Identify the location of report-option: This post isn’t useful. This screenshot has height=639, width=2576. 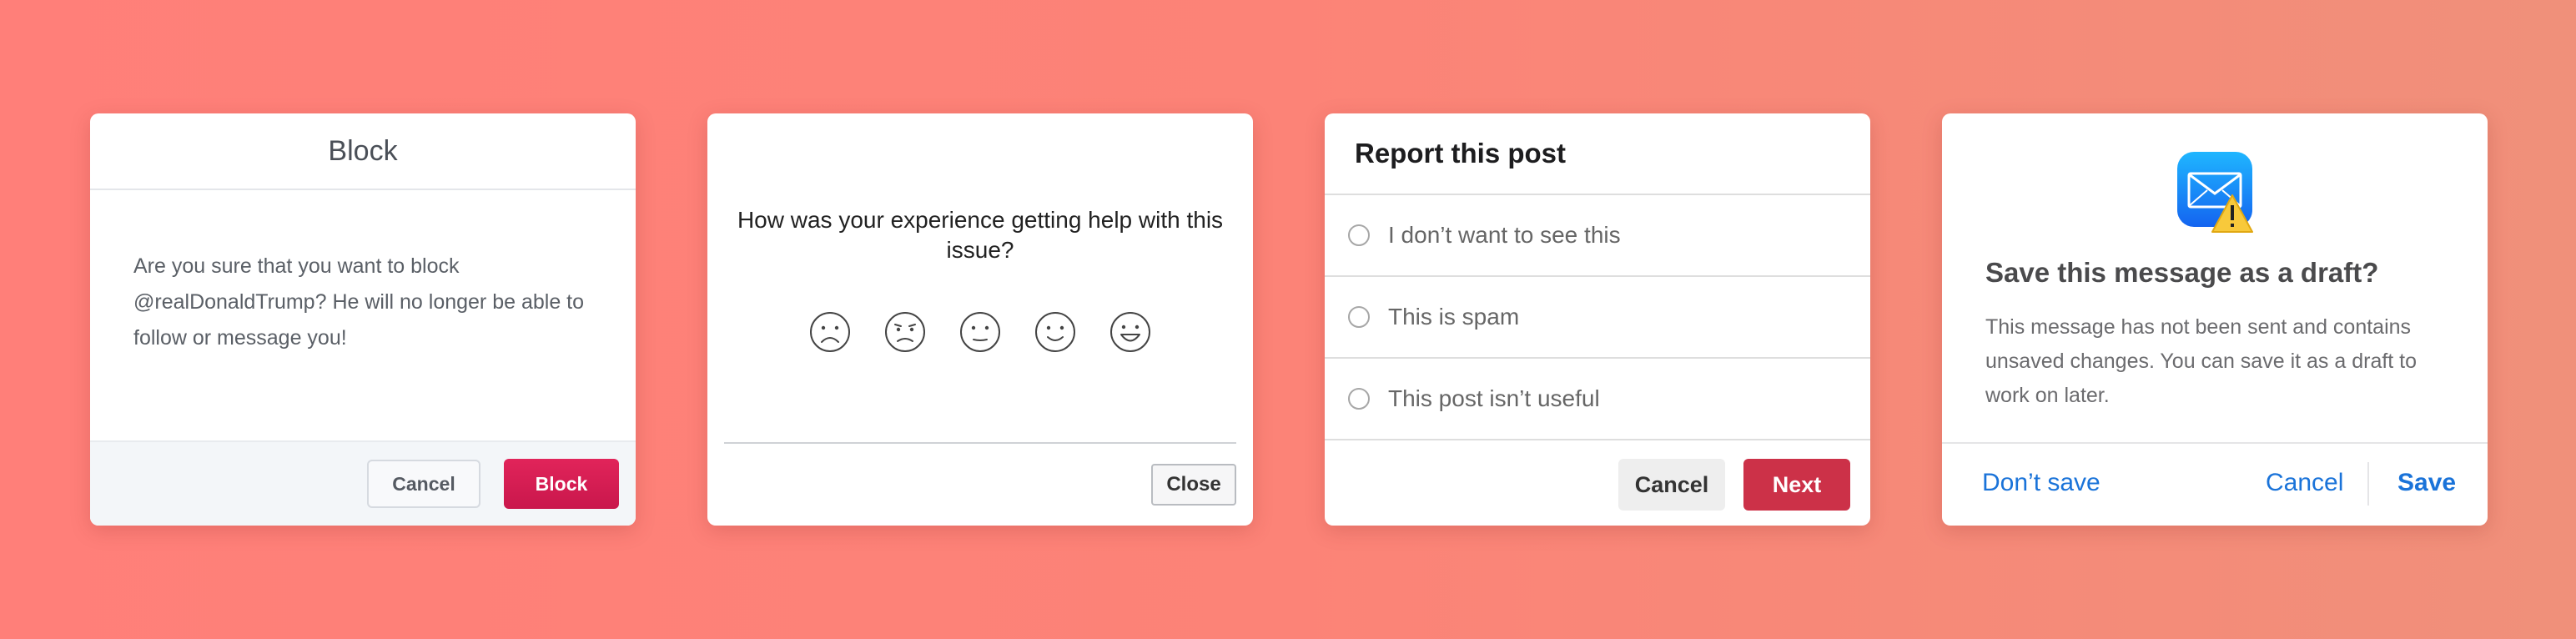
(1597, 399).